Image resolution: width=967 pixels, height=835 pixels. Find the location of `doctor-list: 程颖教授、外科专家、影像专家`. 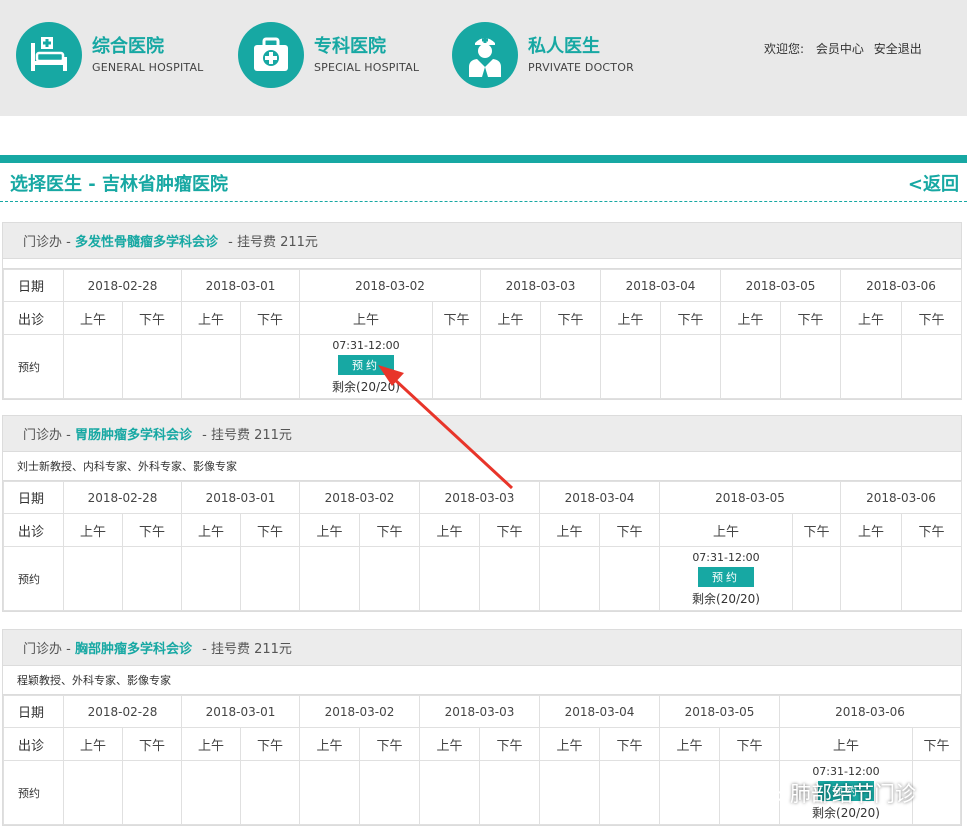

doctor-list: 程颖教授、外科专家、影像专家 is located at coordinates (482, 680).